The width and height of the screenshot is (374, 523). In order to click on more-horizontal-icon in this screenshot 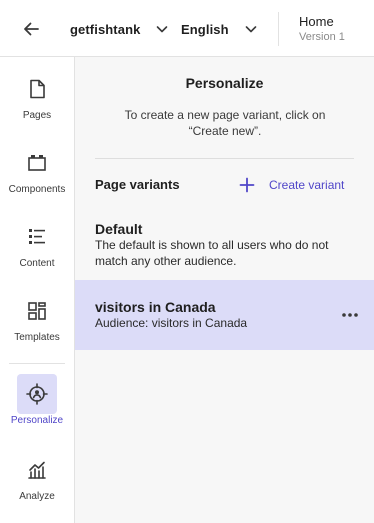, I will do `click(350, 315)`.